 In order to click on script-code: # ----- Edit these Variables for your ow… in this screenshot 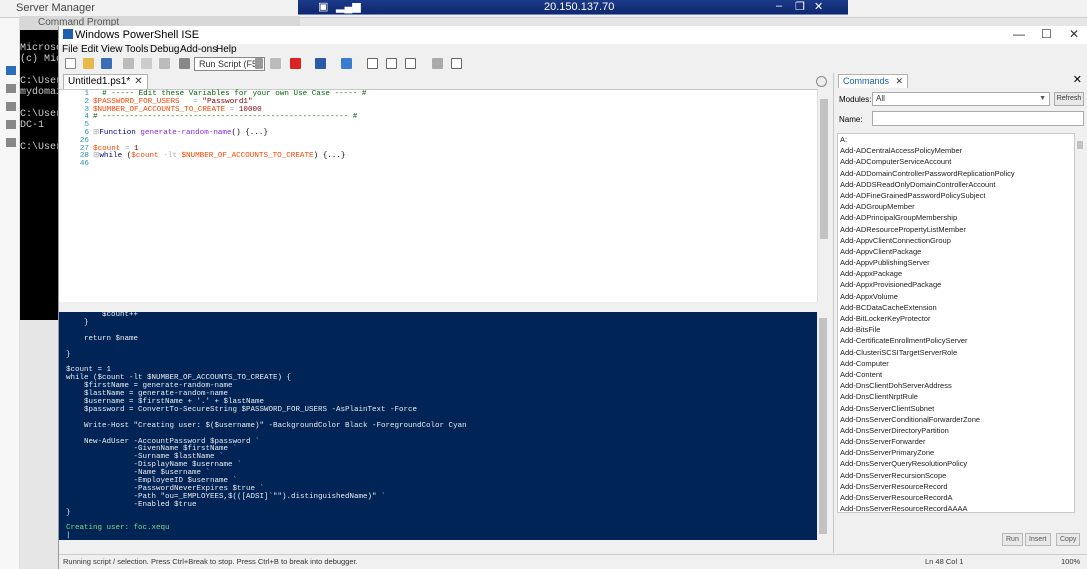, I will do `click(229, 125)`.